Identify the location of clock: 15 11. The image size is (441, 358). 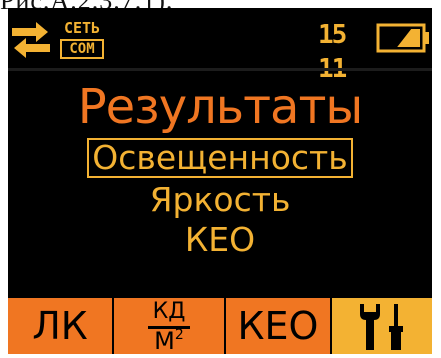
(332, 52).